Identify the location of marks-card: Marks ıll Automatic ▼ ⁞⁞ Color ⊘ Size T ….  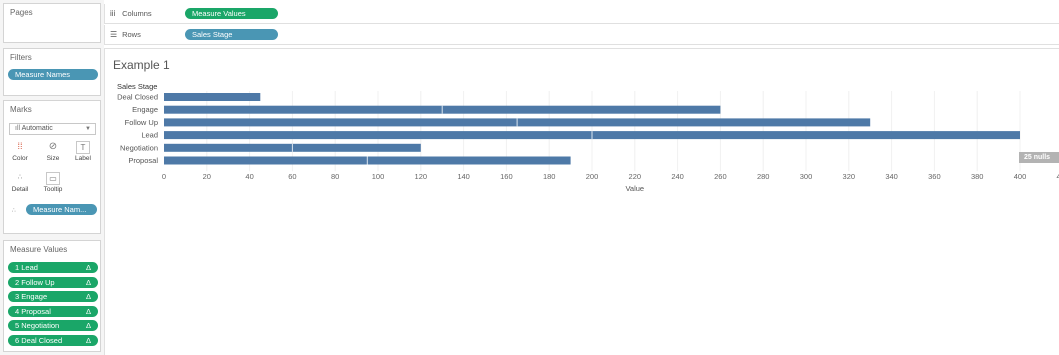
(52, 167).